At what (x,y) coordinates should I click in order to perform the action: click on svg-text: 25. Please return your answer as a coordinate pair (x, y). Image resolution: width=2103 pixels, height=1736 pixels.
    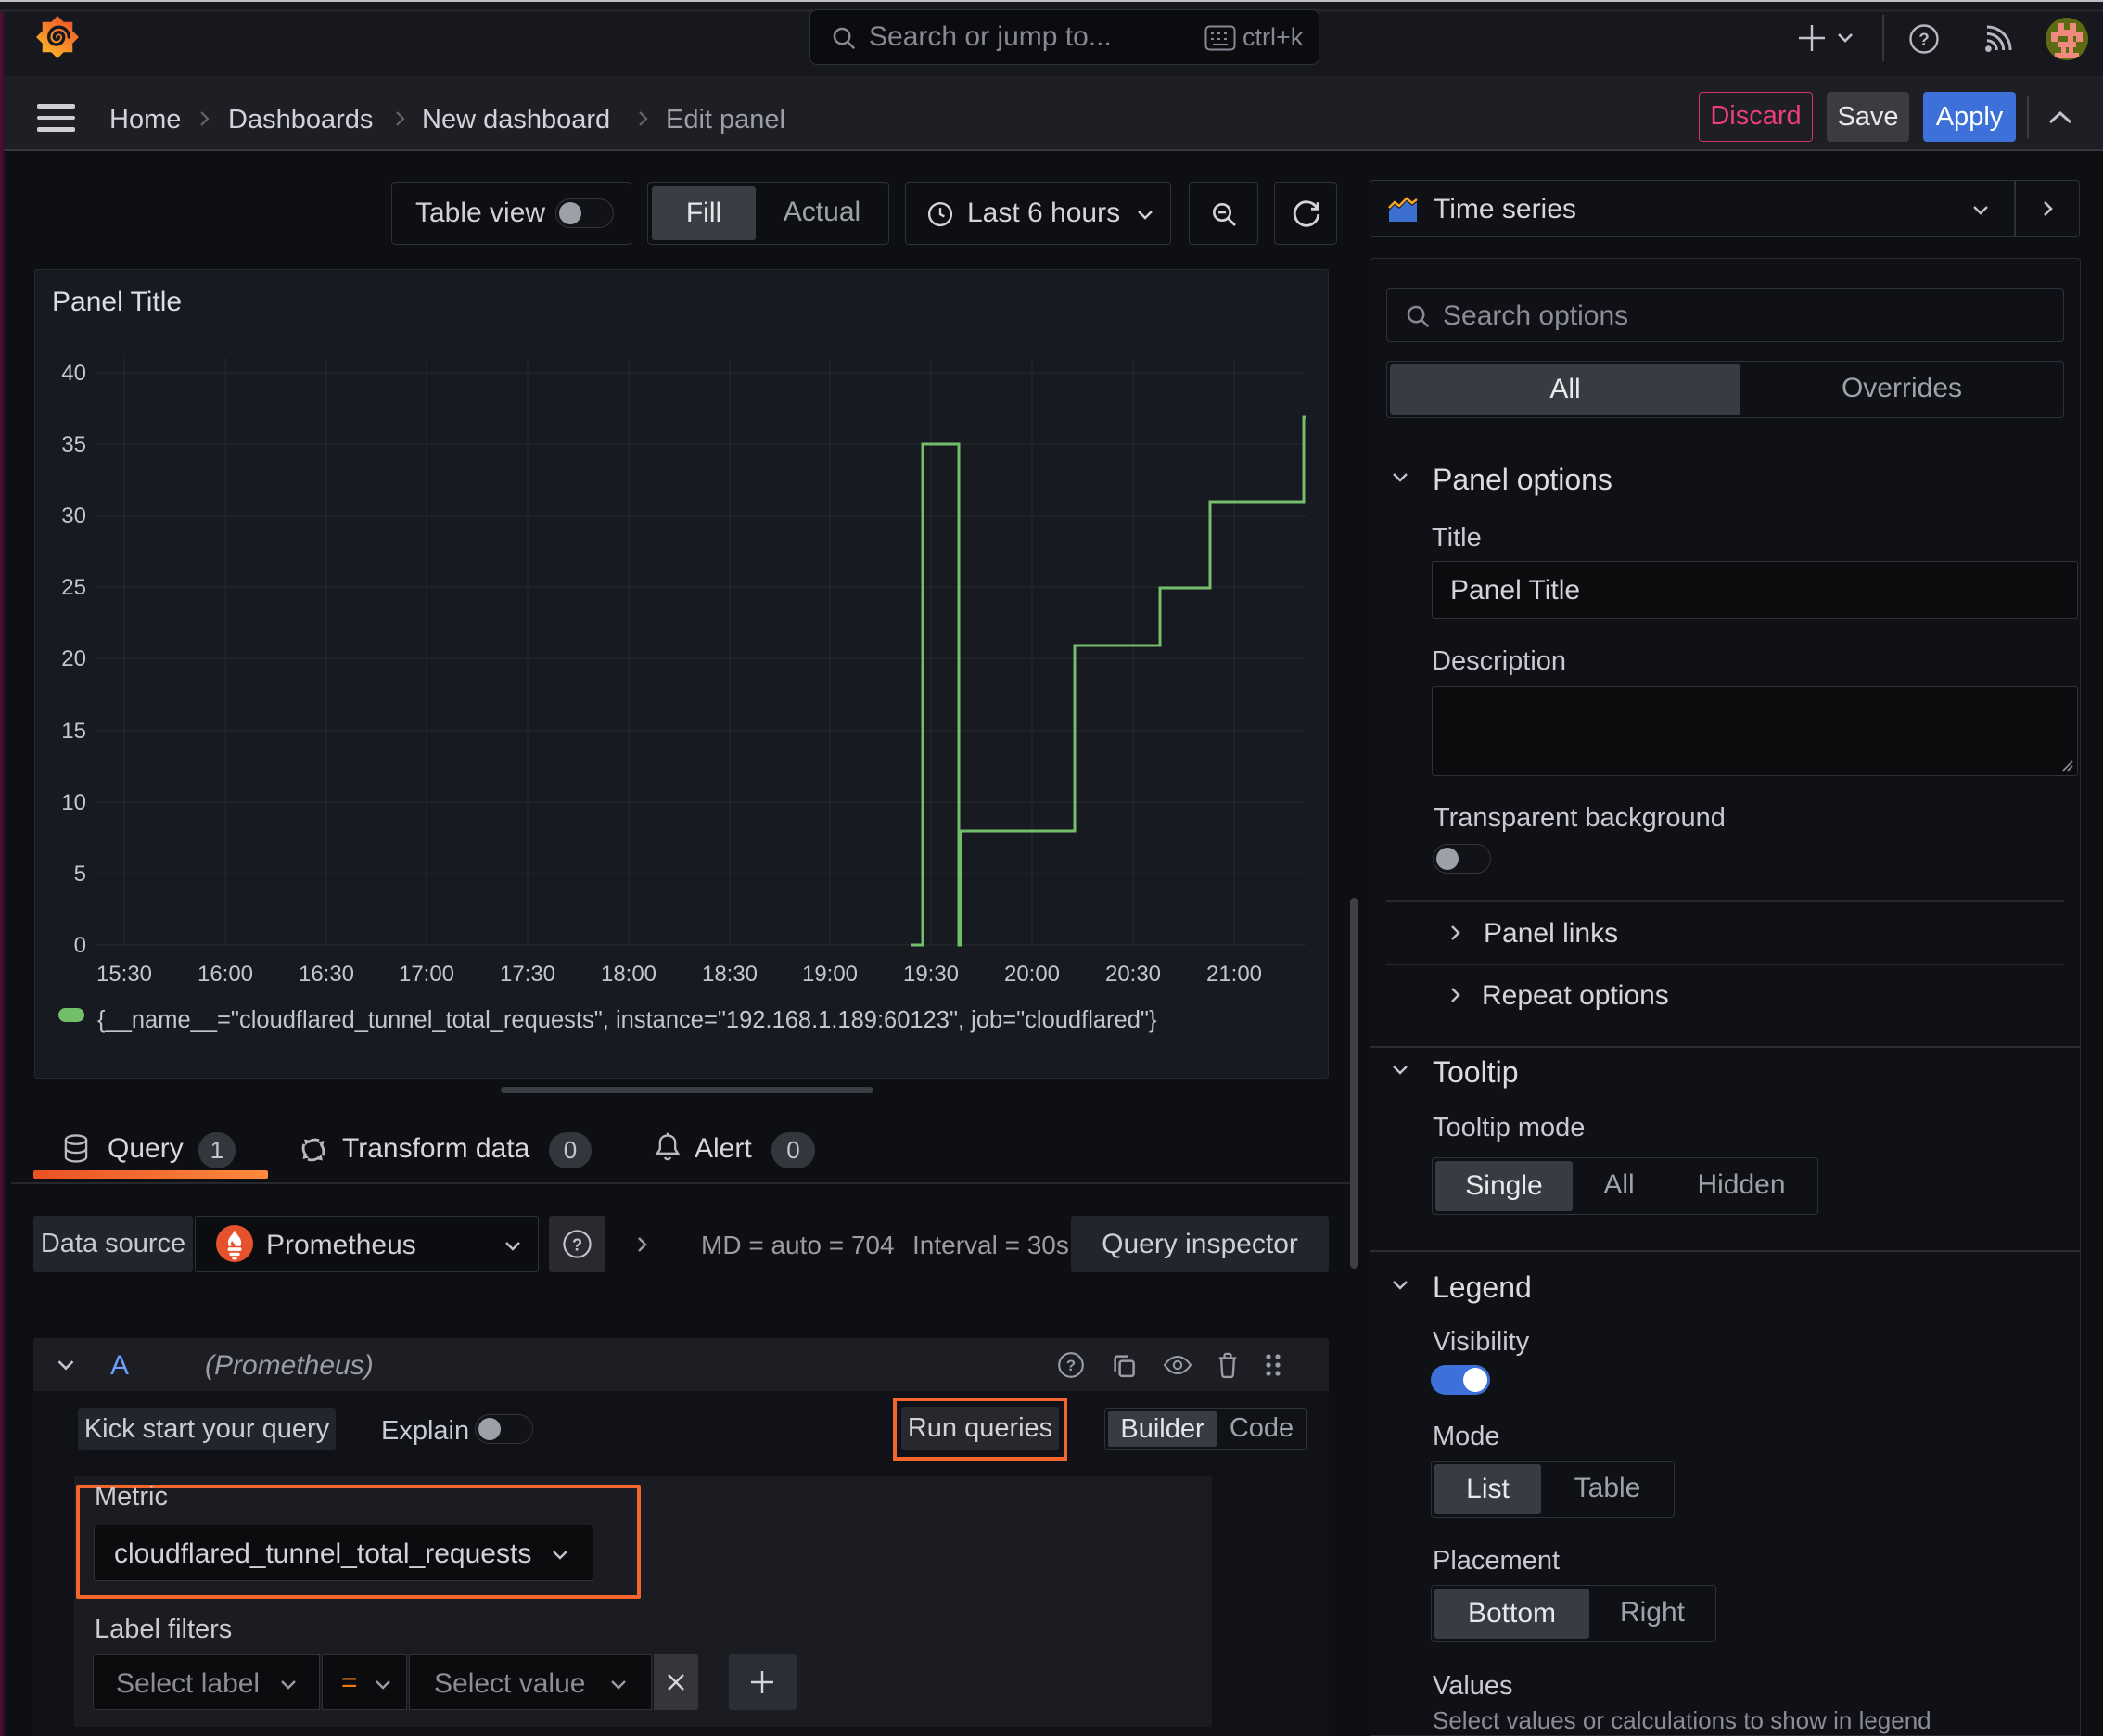
    Looking at the image, I should click on (73, 588).